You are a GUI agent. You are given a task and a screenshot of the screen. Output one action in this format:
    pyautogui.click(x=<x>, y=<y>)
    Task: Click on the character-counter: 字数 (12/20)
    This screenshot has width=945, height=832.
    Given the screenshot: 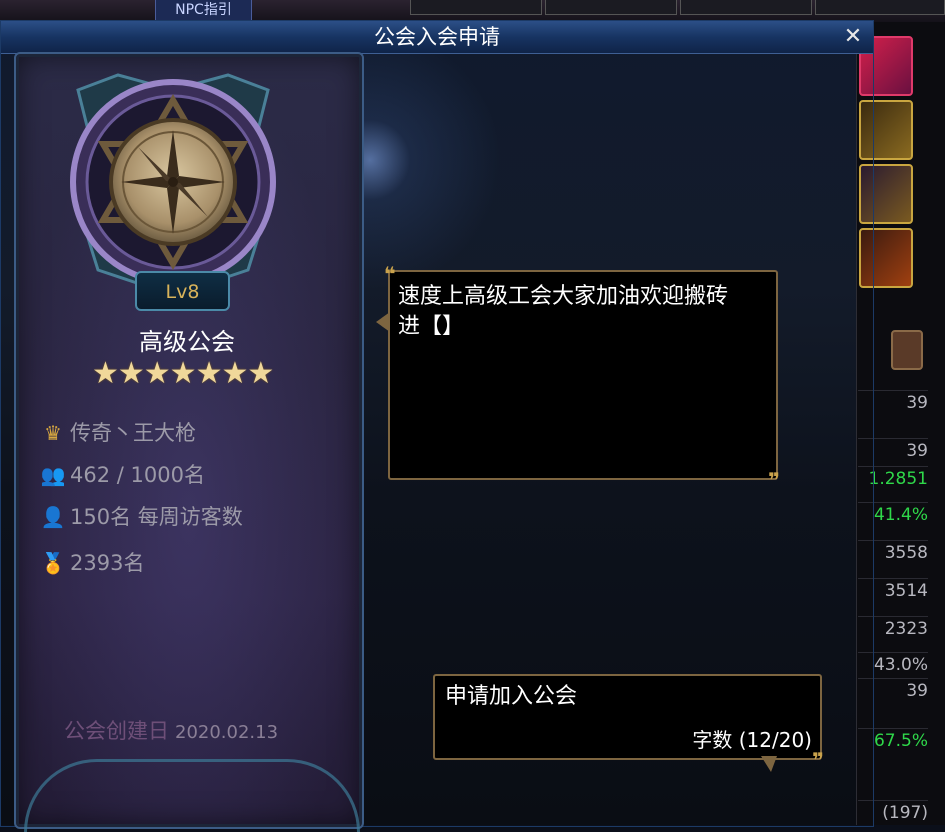 What is the action you would take?
    pyautogui.click(x=752, y=740)
    